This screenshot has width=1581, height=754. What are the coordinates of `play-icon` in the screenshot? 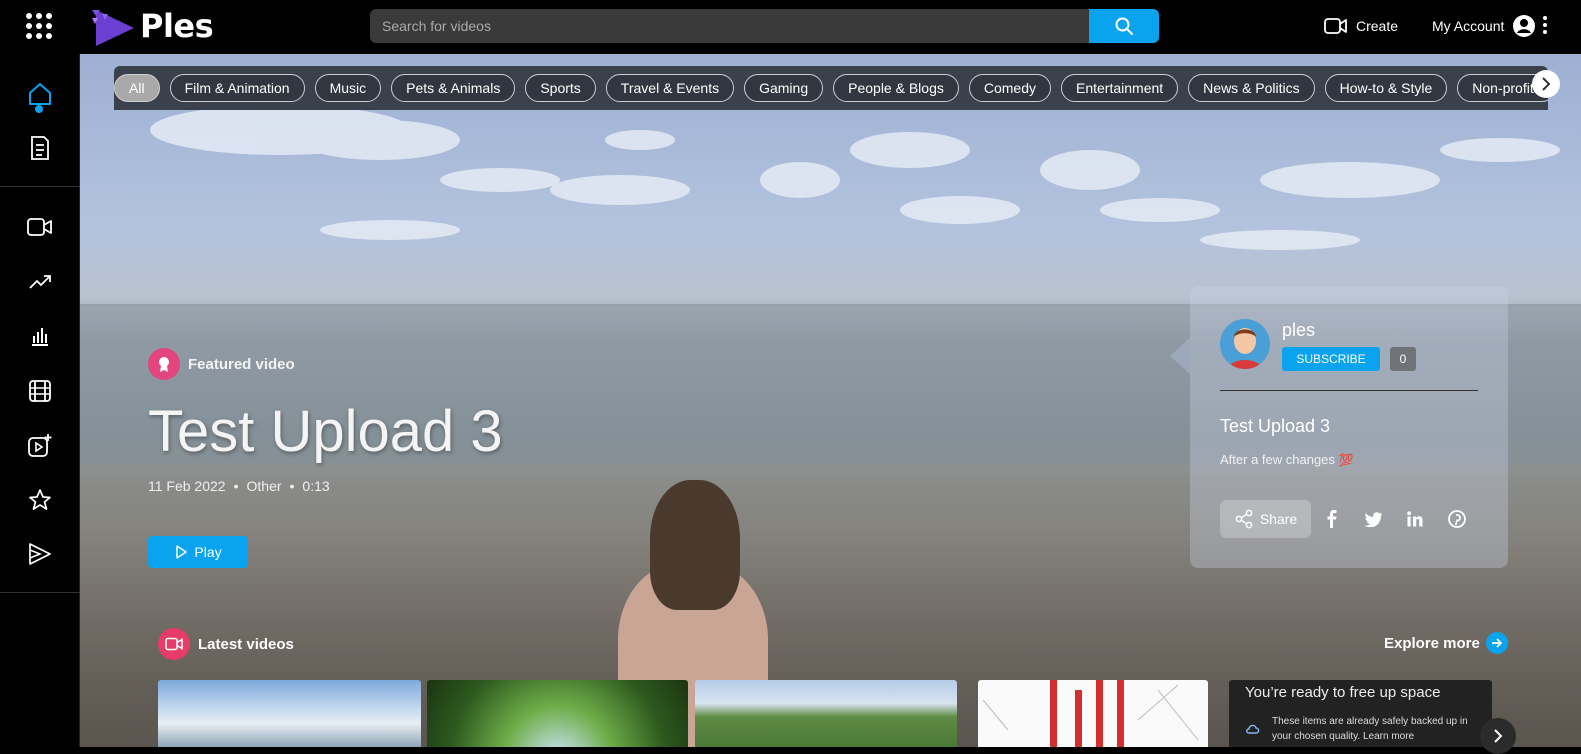 It's located at (182, 552).